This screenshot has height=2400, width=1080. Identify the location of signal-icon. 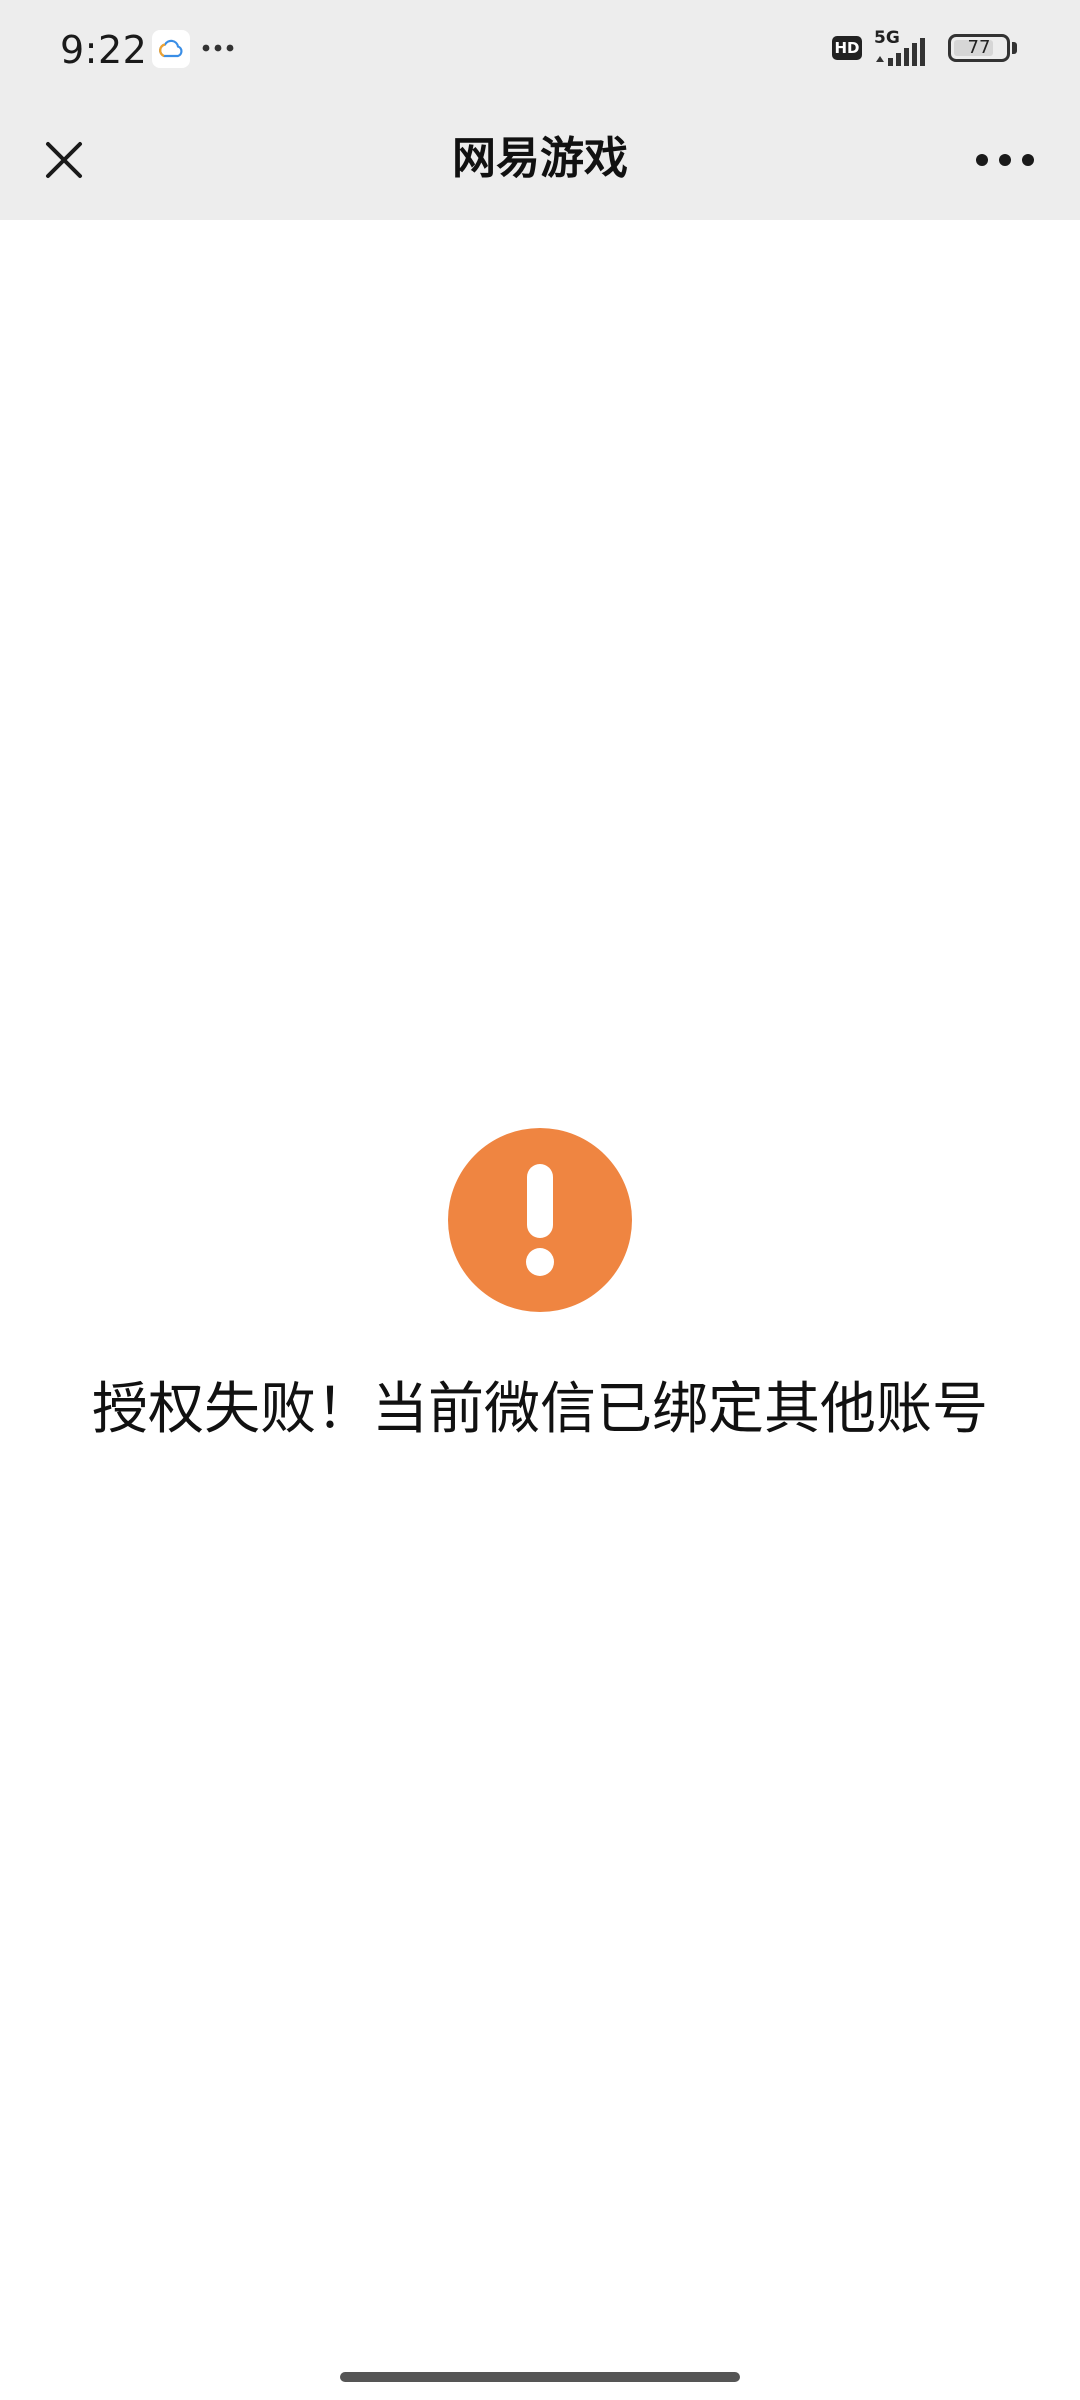
(900, 52).